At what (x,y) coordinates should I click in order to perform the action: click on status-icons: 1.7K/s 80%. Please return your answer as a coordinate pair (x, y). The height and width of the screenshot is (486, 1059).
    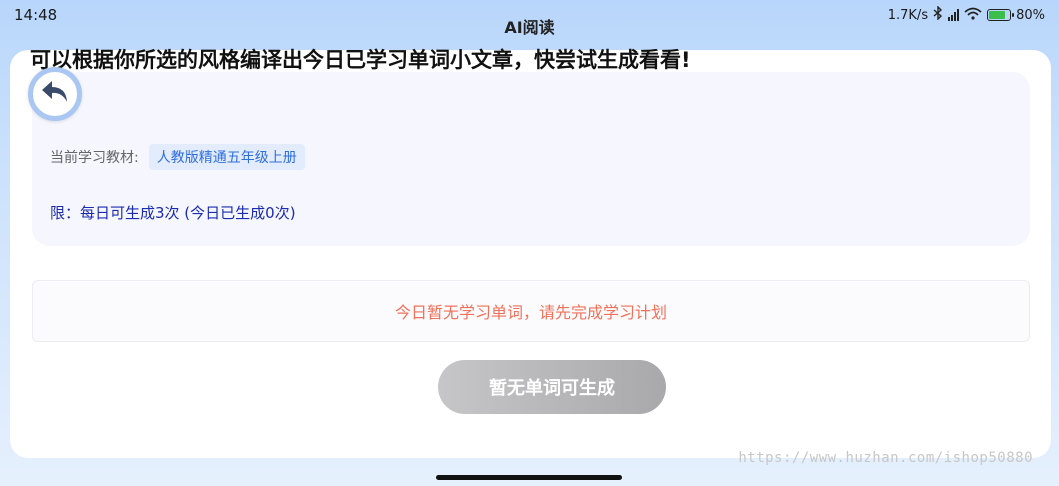
    Looking at the image, I should click on (966, 14).